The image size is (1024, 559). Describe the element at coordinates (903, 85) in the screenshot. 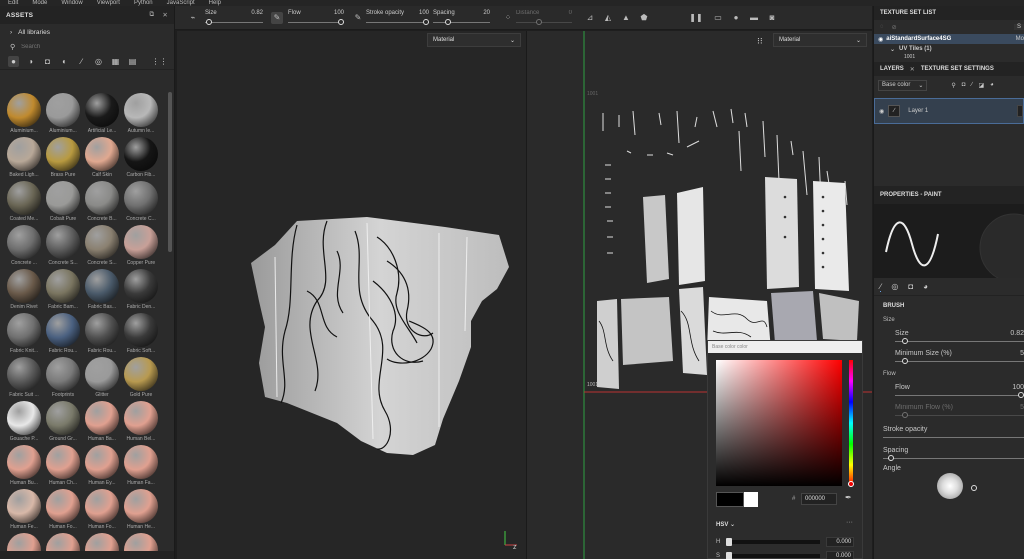

I see `layer-channel-dropdown: Base color ⌄` at that location.